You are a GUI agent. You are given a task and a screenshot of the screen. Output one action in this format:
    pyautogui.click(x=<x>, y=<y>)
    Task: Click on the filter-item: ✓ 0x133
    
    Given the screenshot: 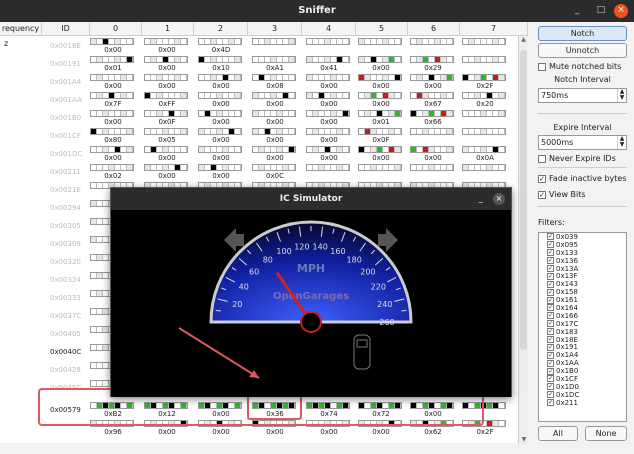 What is the action you would take?
    pyautogui.click(x=582, y=253)
    